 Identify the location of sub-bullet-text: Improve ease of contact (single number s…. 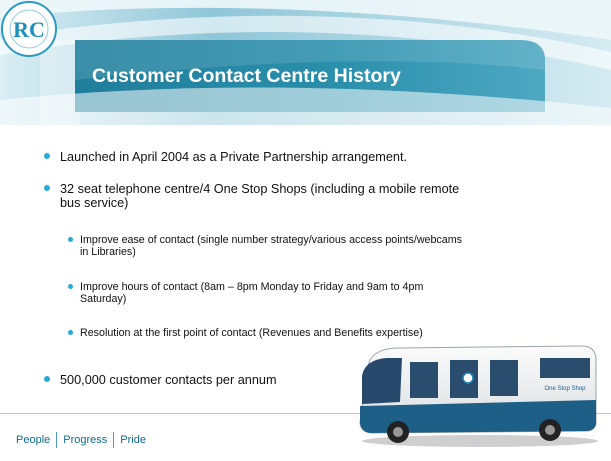
(271, 246).